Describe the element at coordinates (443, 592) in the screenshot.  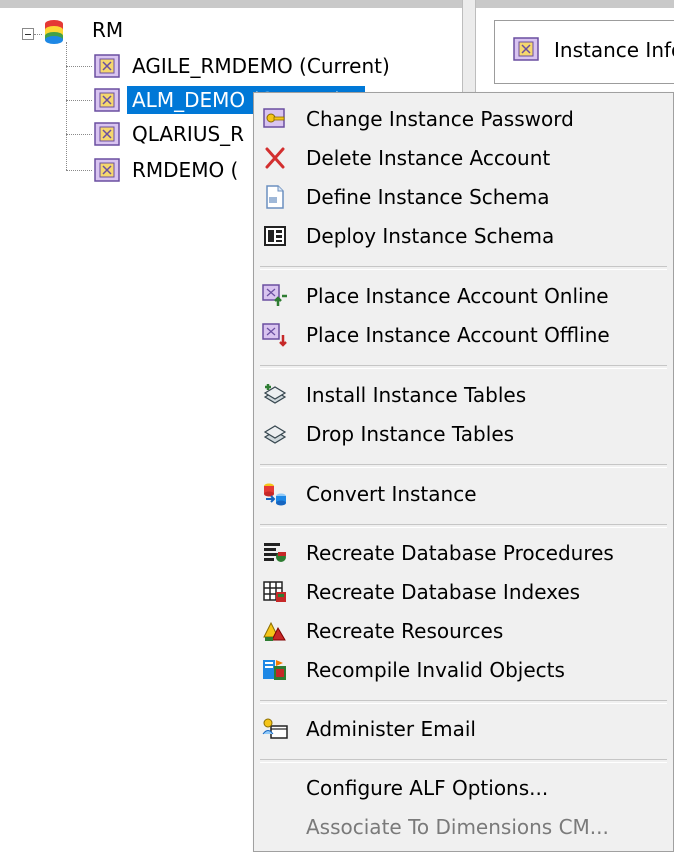
I see `menu-item-label: Recreate Database Indexes` at that location.